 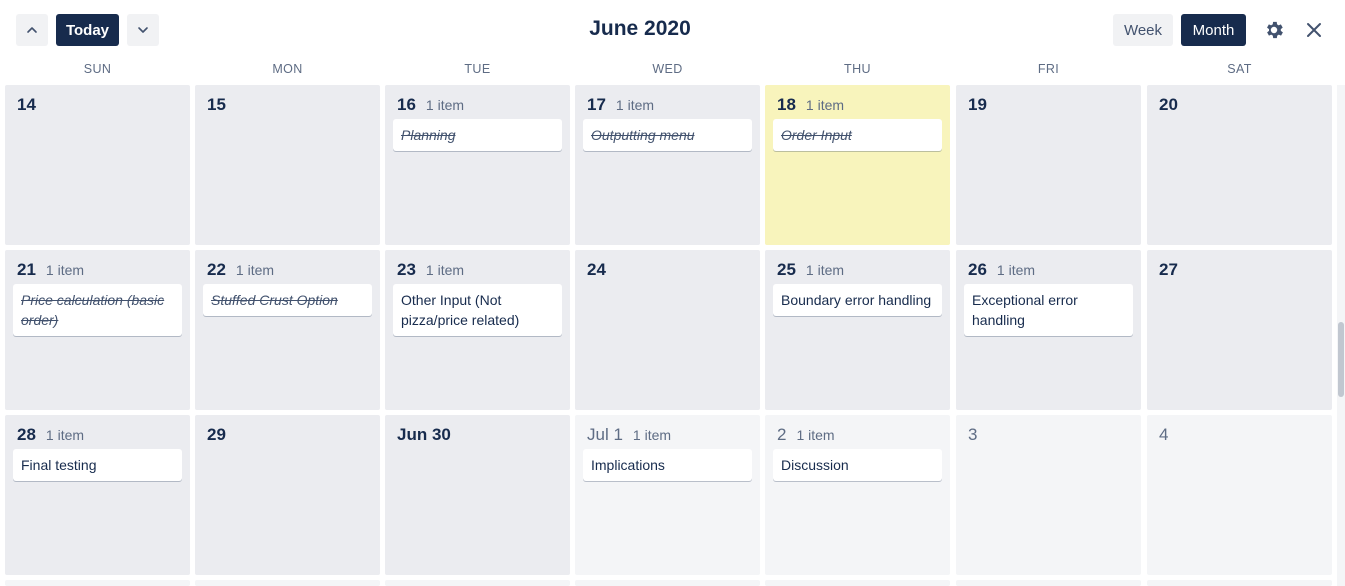 What do you see at coordinates (1048, 69) in the screenshot?
I see `weekday-label: FRI` at bounding box center [1048, 69].